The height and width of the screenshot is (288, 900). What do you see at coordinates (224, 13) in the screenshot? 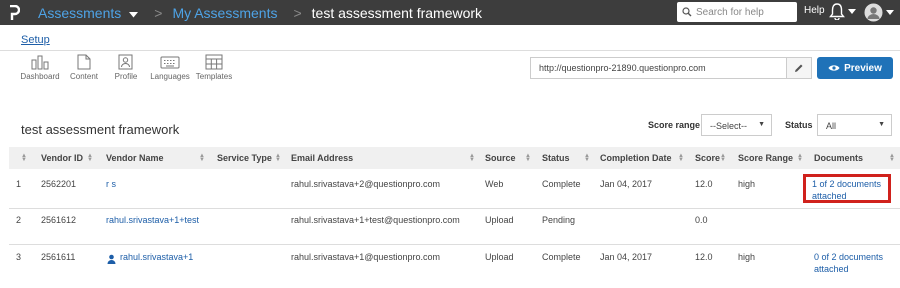
I see `breadcrumb-my-assessments: My Assessments` at bounding box center [224, 13].